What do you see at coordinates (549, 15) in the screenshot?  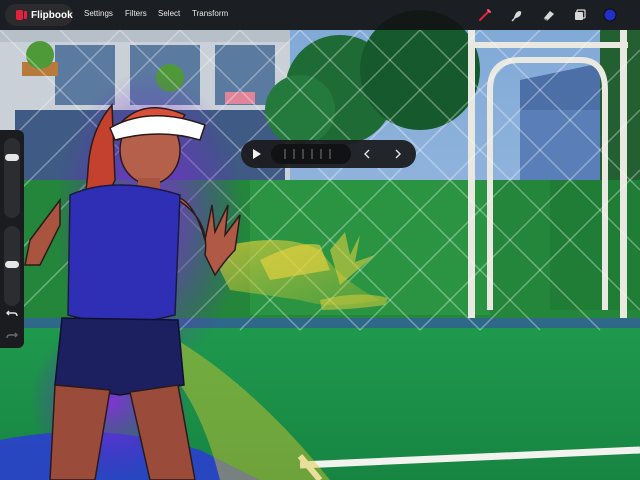 I see `eraser-icon` at bounding box center [549, 15].